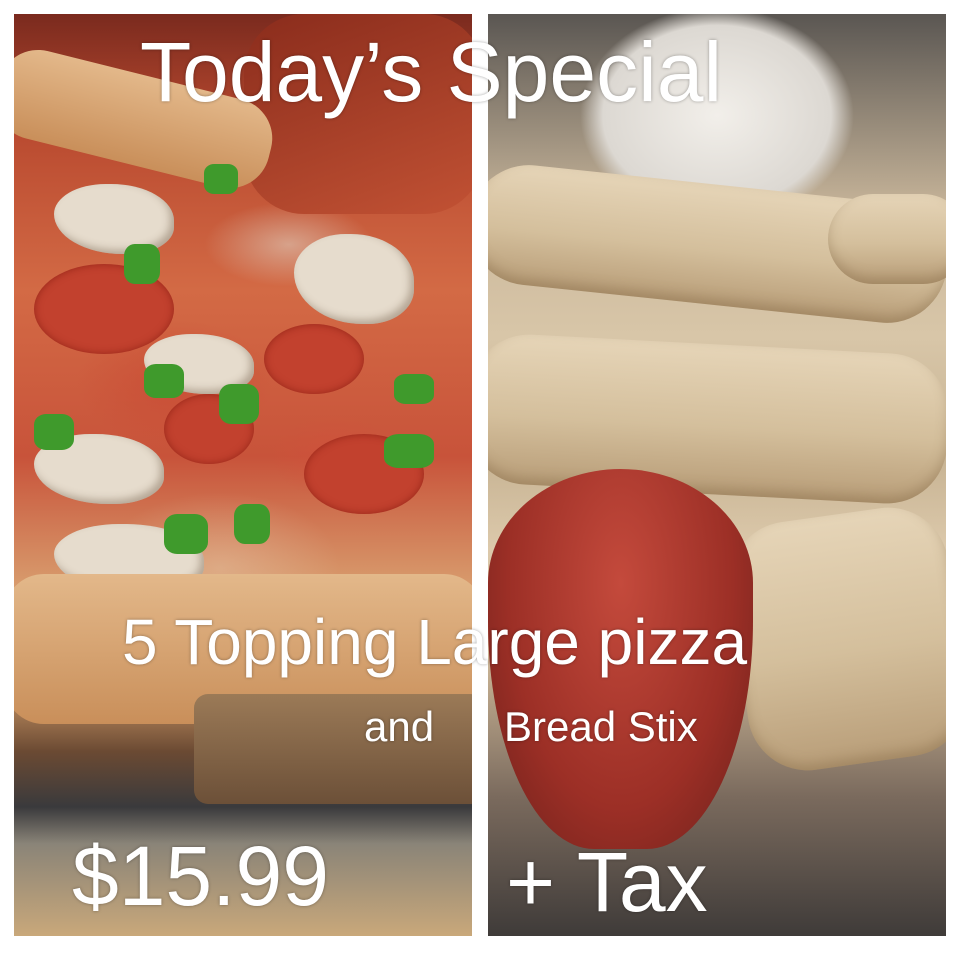 This screenshot has width=960, height=960. Describe the element at coordinates (399, 726) in the screenshot. I see `conjunction: and` at that location.